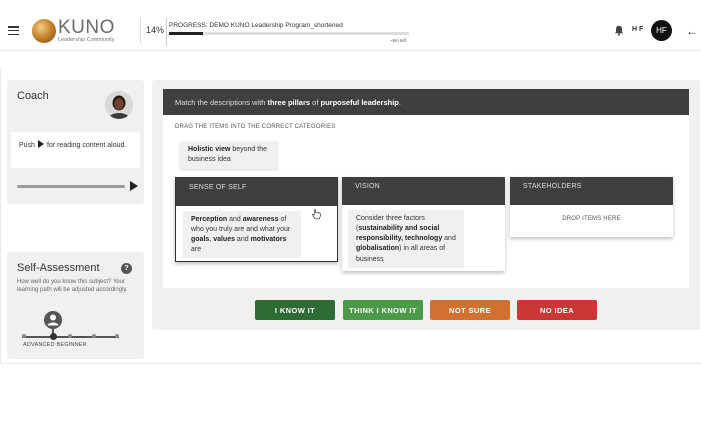  What do you see at coordinates (619, 30) in the screenshot?
I see `notification-bell-icon` at bounding box center [619, 30].